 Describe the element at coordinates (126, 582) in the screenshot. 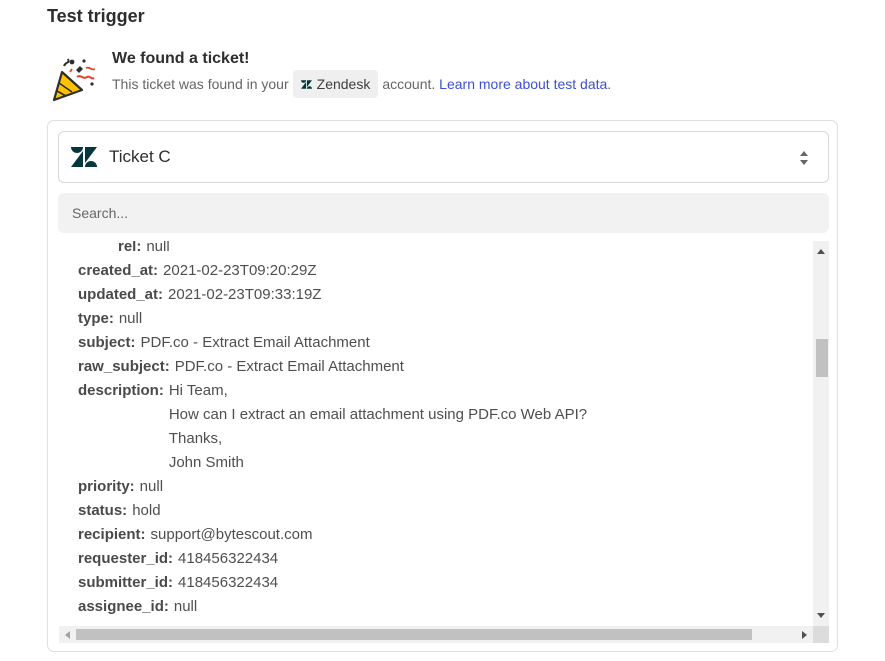

I see `field-key: submitter_id:` at that location.